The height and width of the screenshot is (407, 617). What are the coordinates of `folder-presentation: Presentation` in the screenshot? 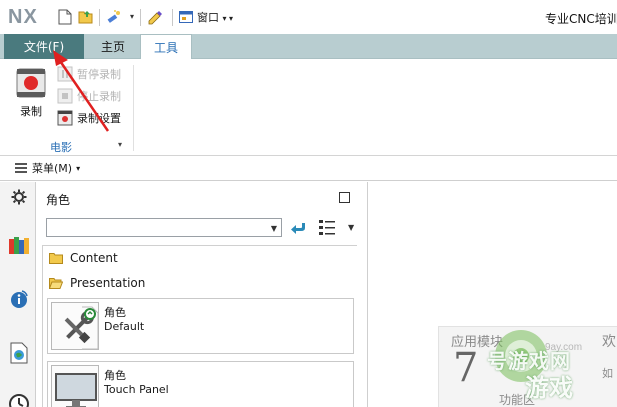 It's located at (97, 283).